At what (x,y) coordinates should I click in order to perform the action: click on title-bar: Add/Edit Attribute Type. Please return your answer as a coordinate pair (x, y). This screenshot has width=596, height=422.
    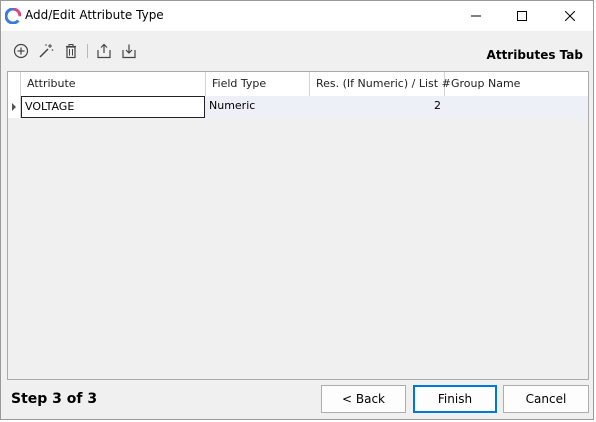
    Looking at the image, I should click on (297, 16).